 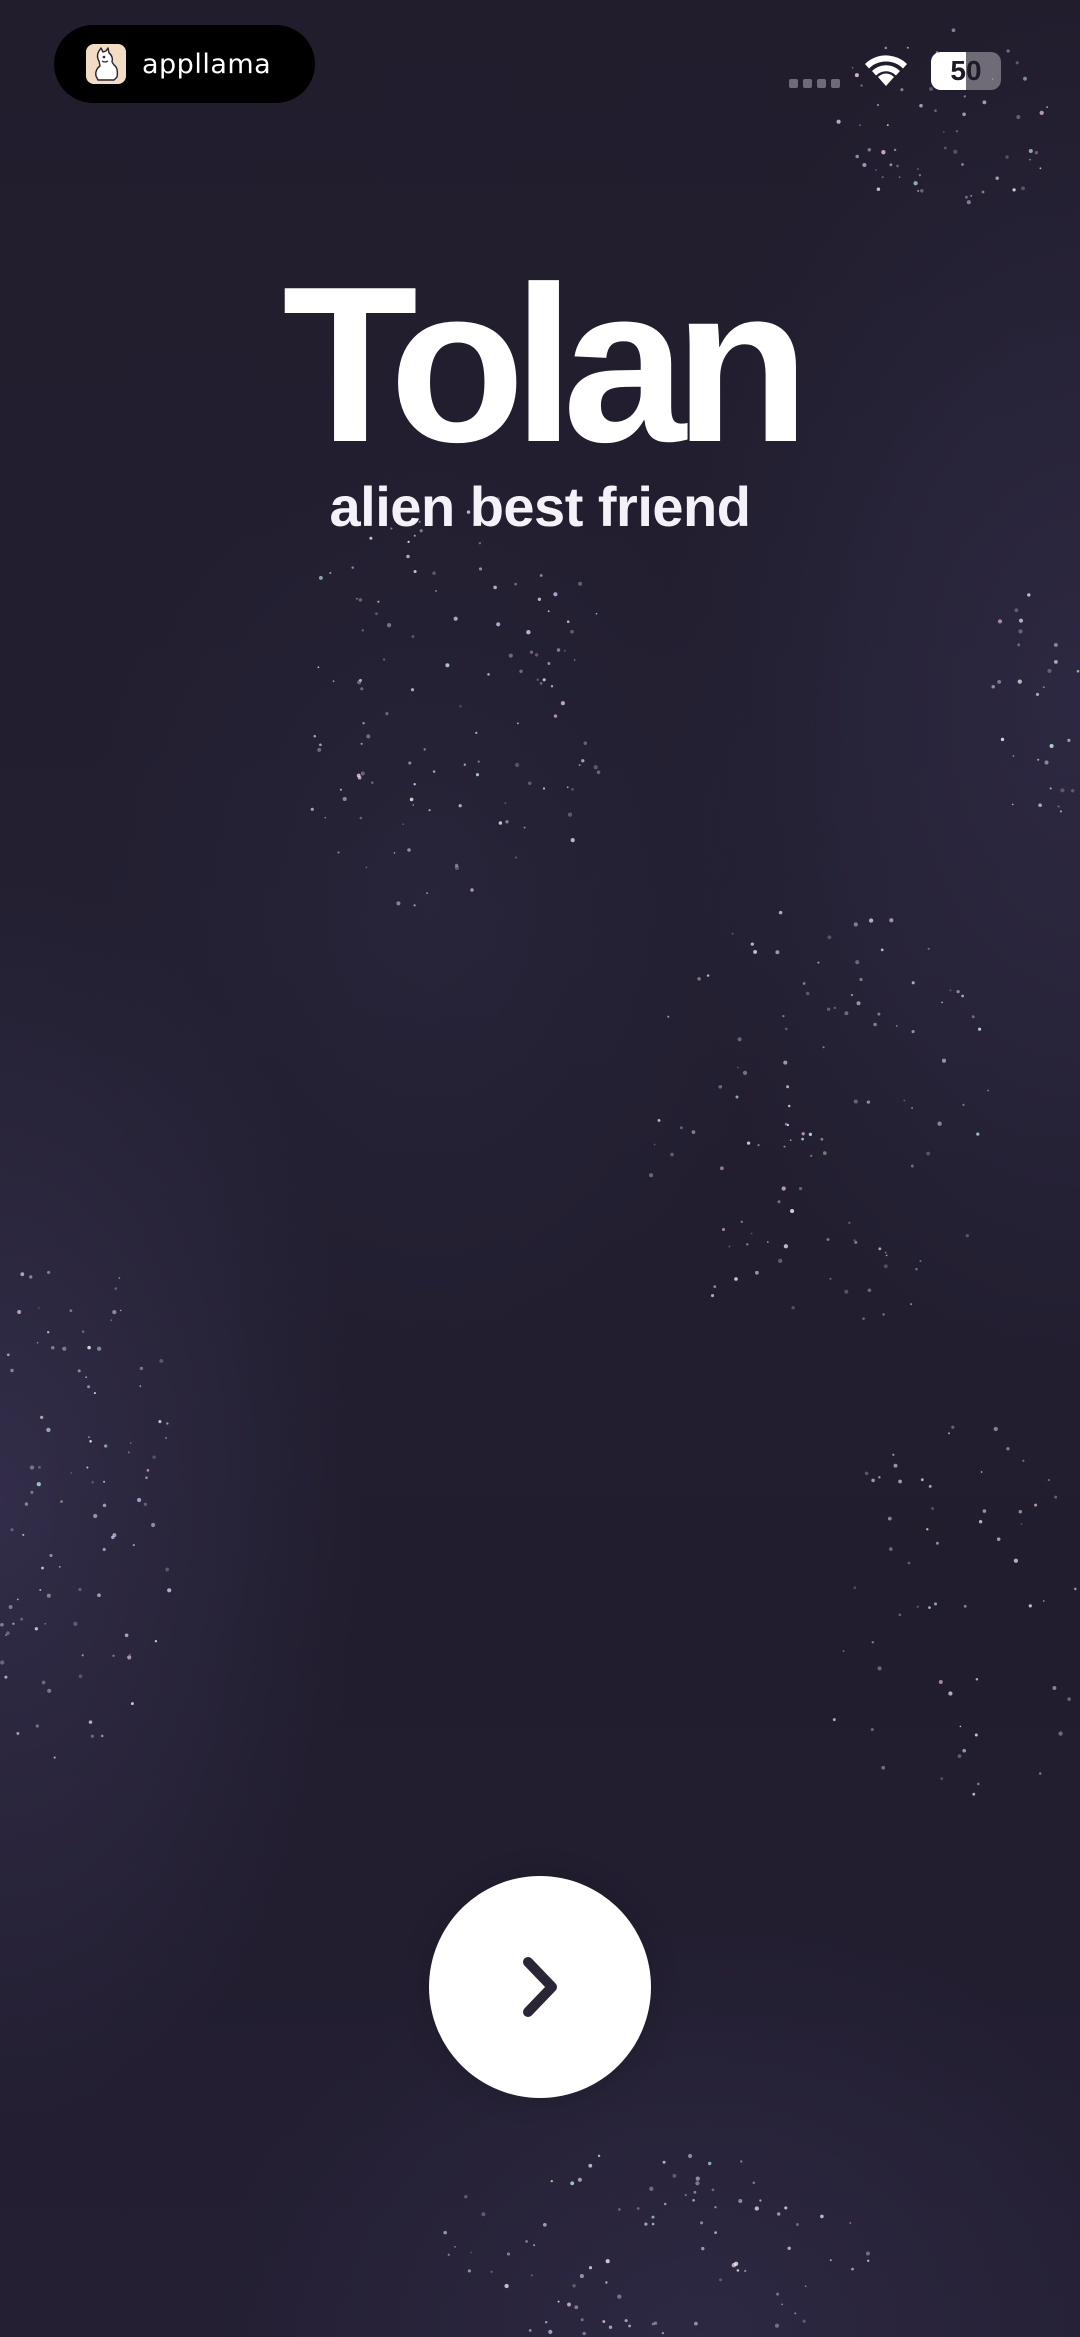 What do you see at coordinates (814, 83) in the screenshot?
I see `cellular-signal-icon` at bounding box center [814, 83].